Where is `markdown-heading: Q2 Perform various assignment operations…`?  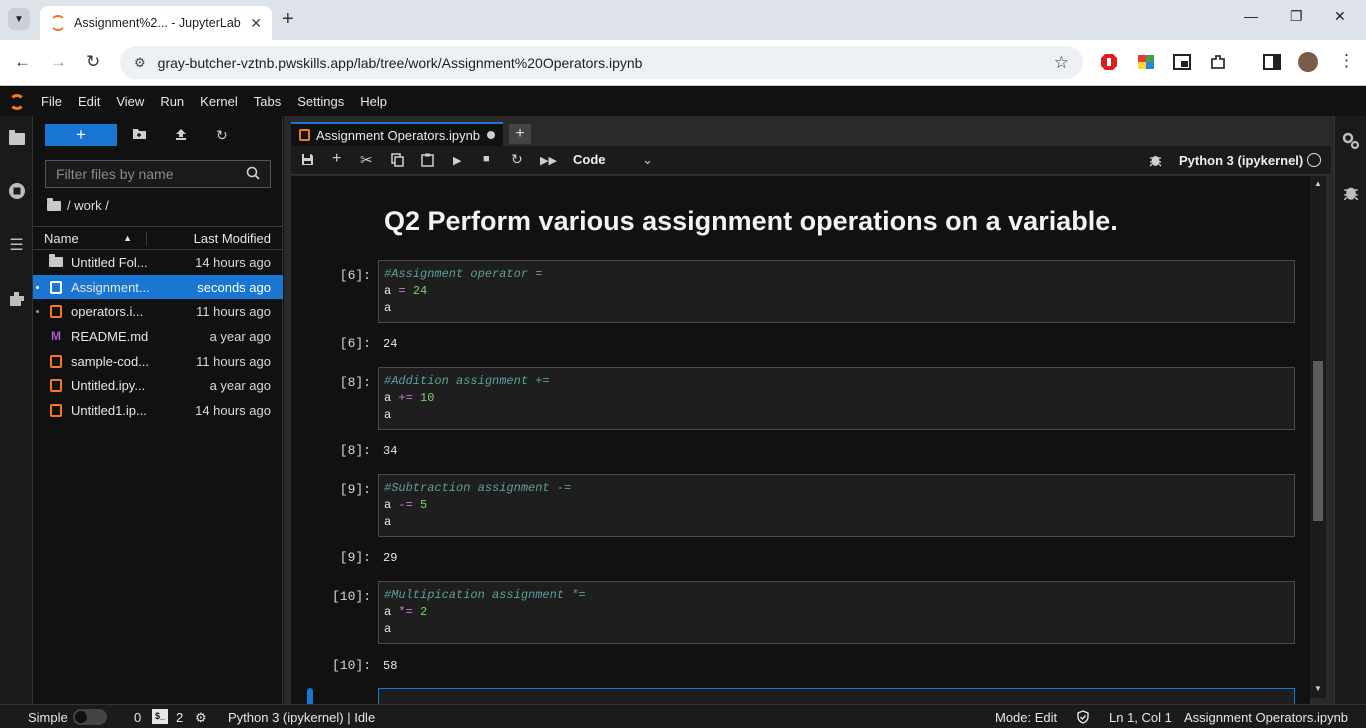 markdown-heading: Q2 Perform various assignment operations… is located at coordinates (751, 221).